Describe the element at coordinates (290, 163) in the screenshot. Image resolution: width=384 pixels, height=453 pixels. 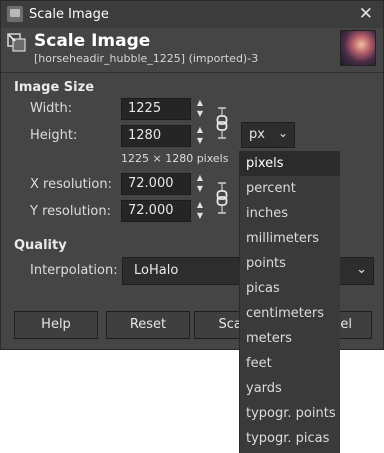
I see `unit-option: pixels` at that location.